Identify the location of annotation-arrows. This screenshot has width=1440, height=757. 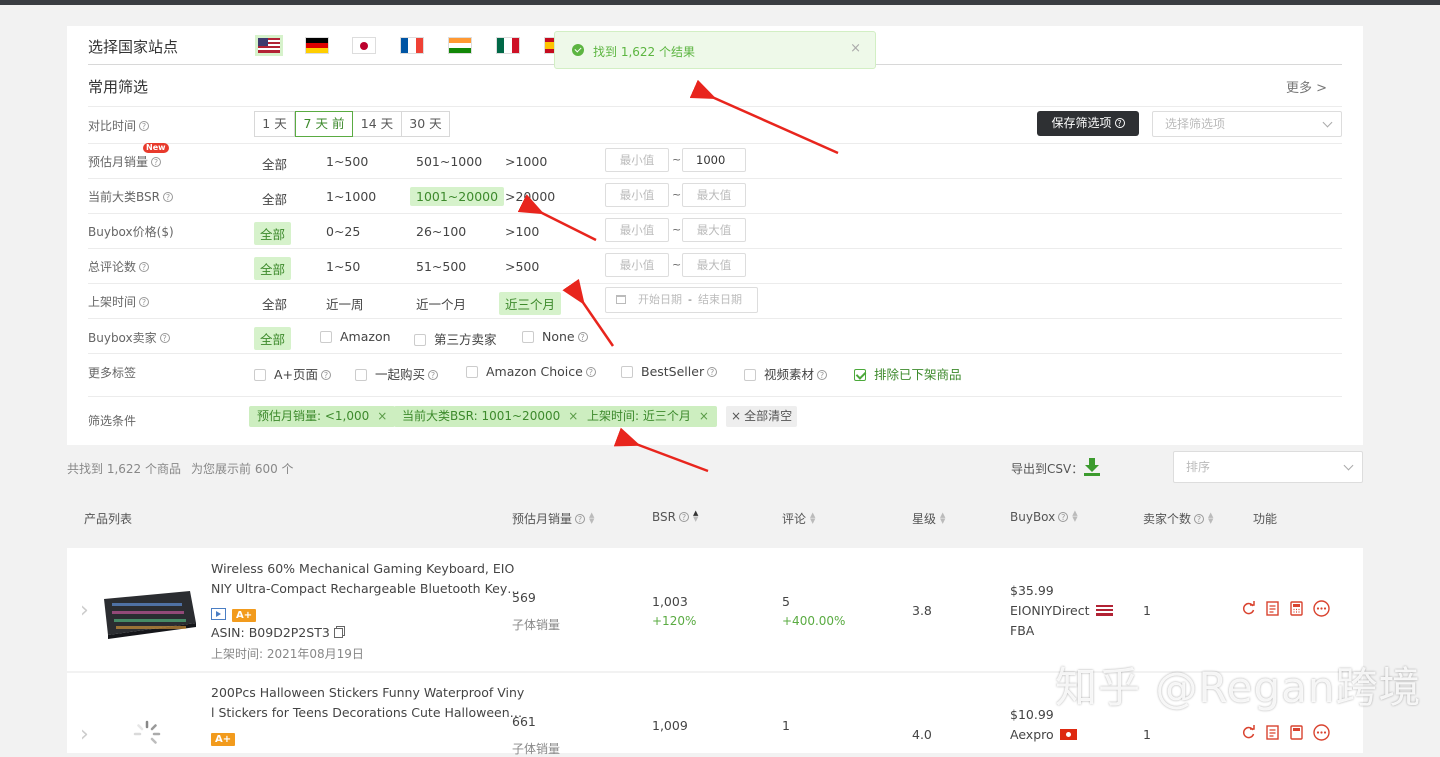
(678, 276).